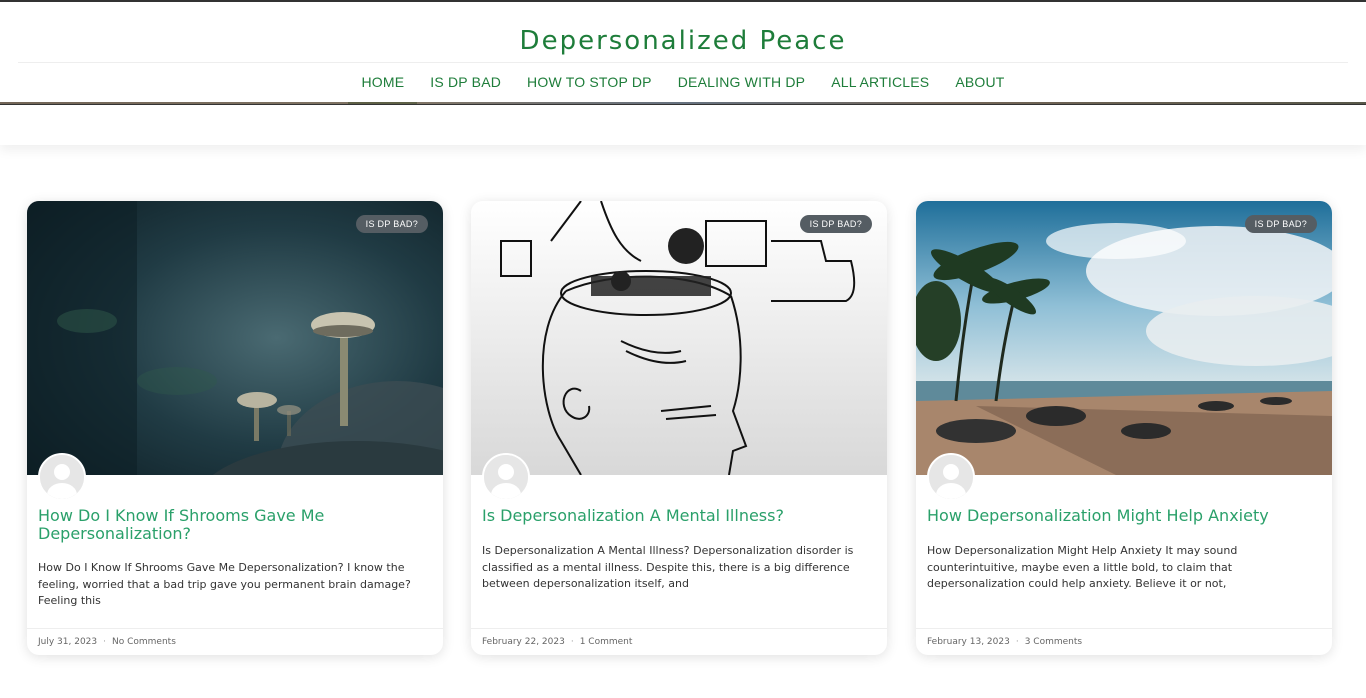  I want to click on nav-underline-border, so click(683, 104).